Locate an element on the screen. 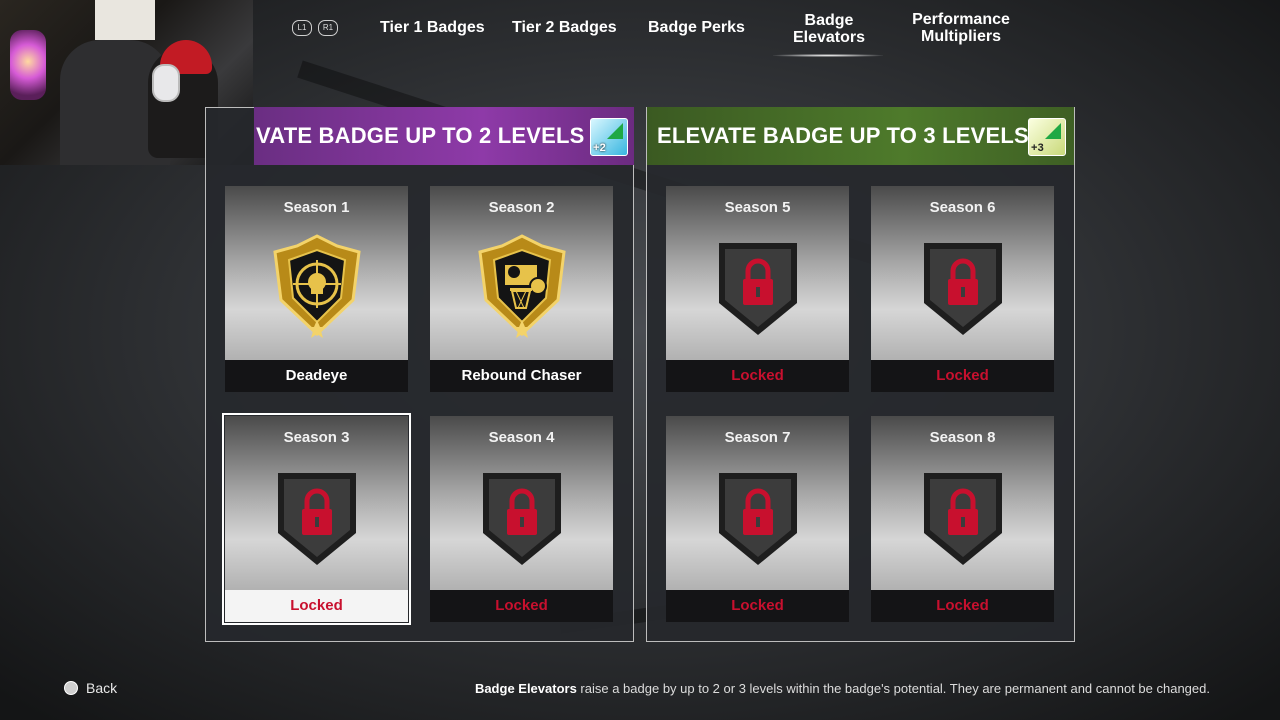 The width and height of the screenshot is (1280, 720). hint-title: Badge Elevators is located at coordinates (525, 688).